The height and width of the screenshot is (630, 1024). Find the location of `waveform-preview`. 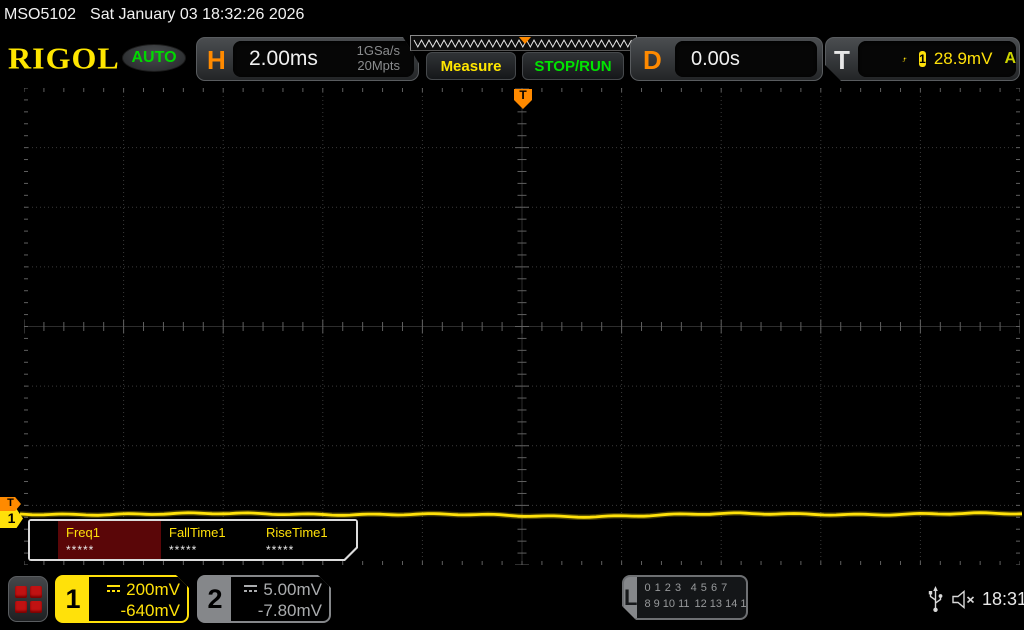

waveform-preview is located at coordinates (523, 43).